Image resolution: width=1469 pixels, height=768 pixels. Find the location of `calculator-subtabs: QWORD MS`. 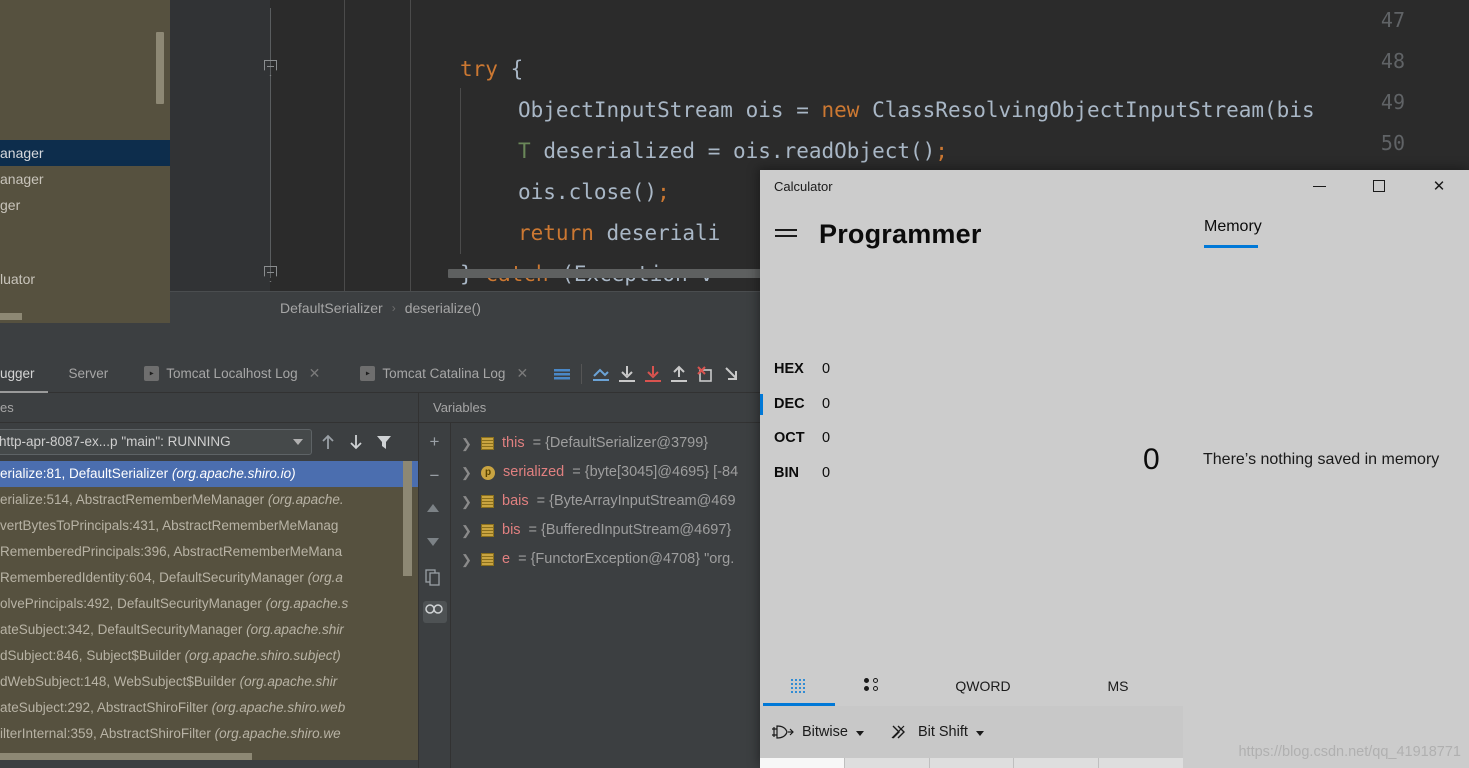

calculator-subtabs: QWORD MS is located at coordinates (971, 686).